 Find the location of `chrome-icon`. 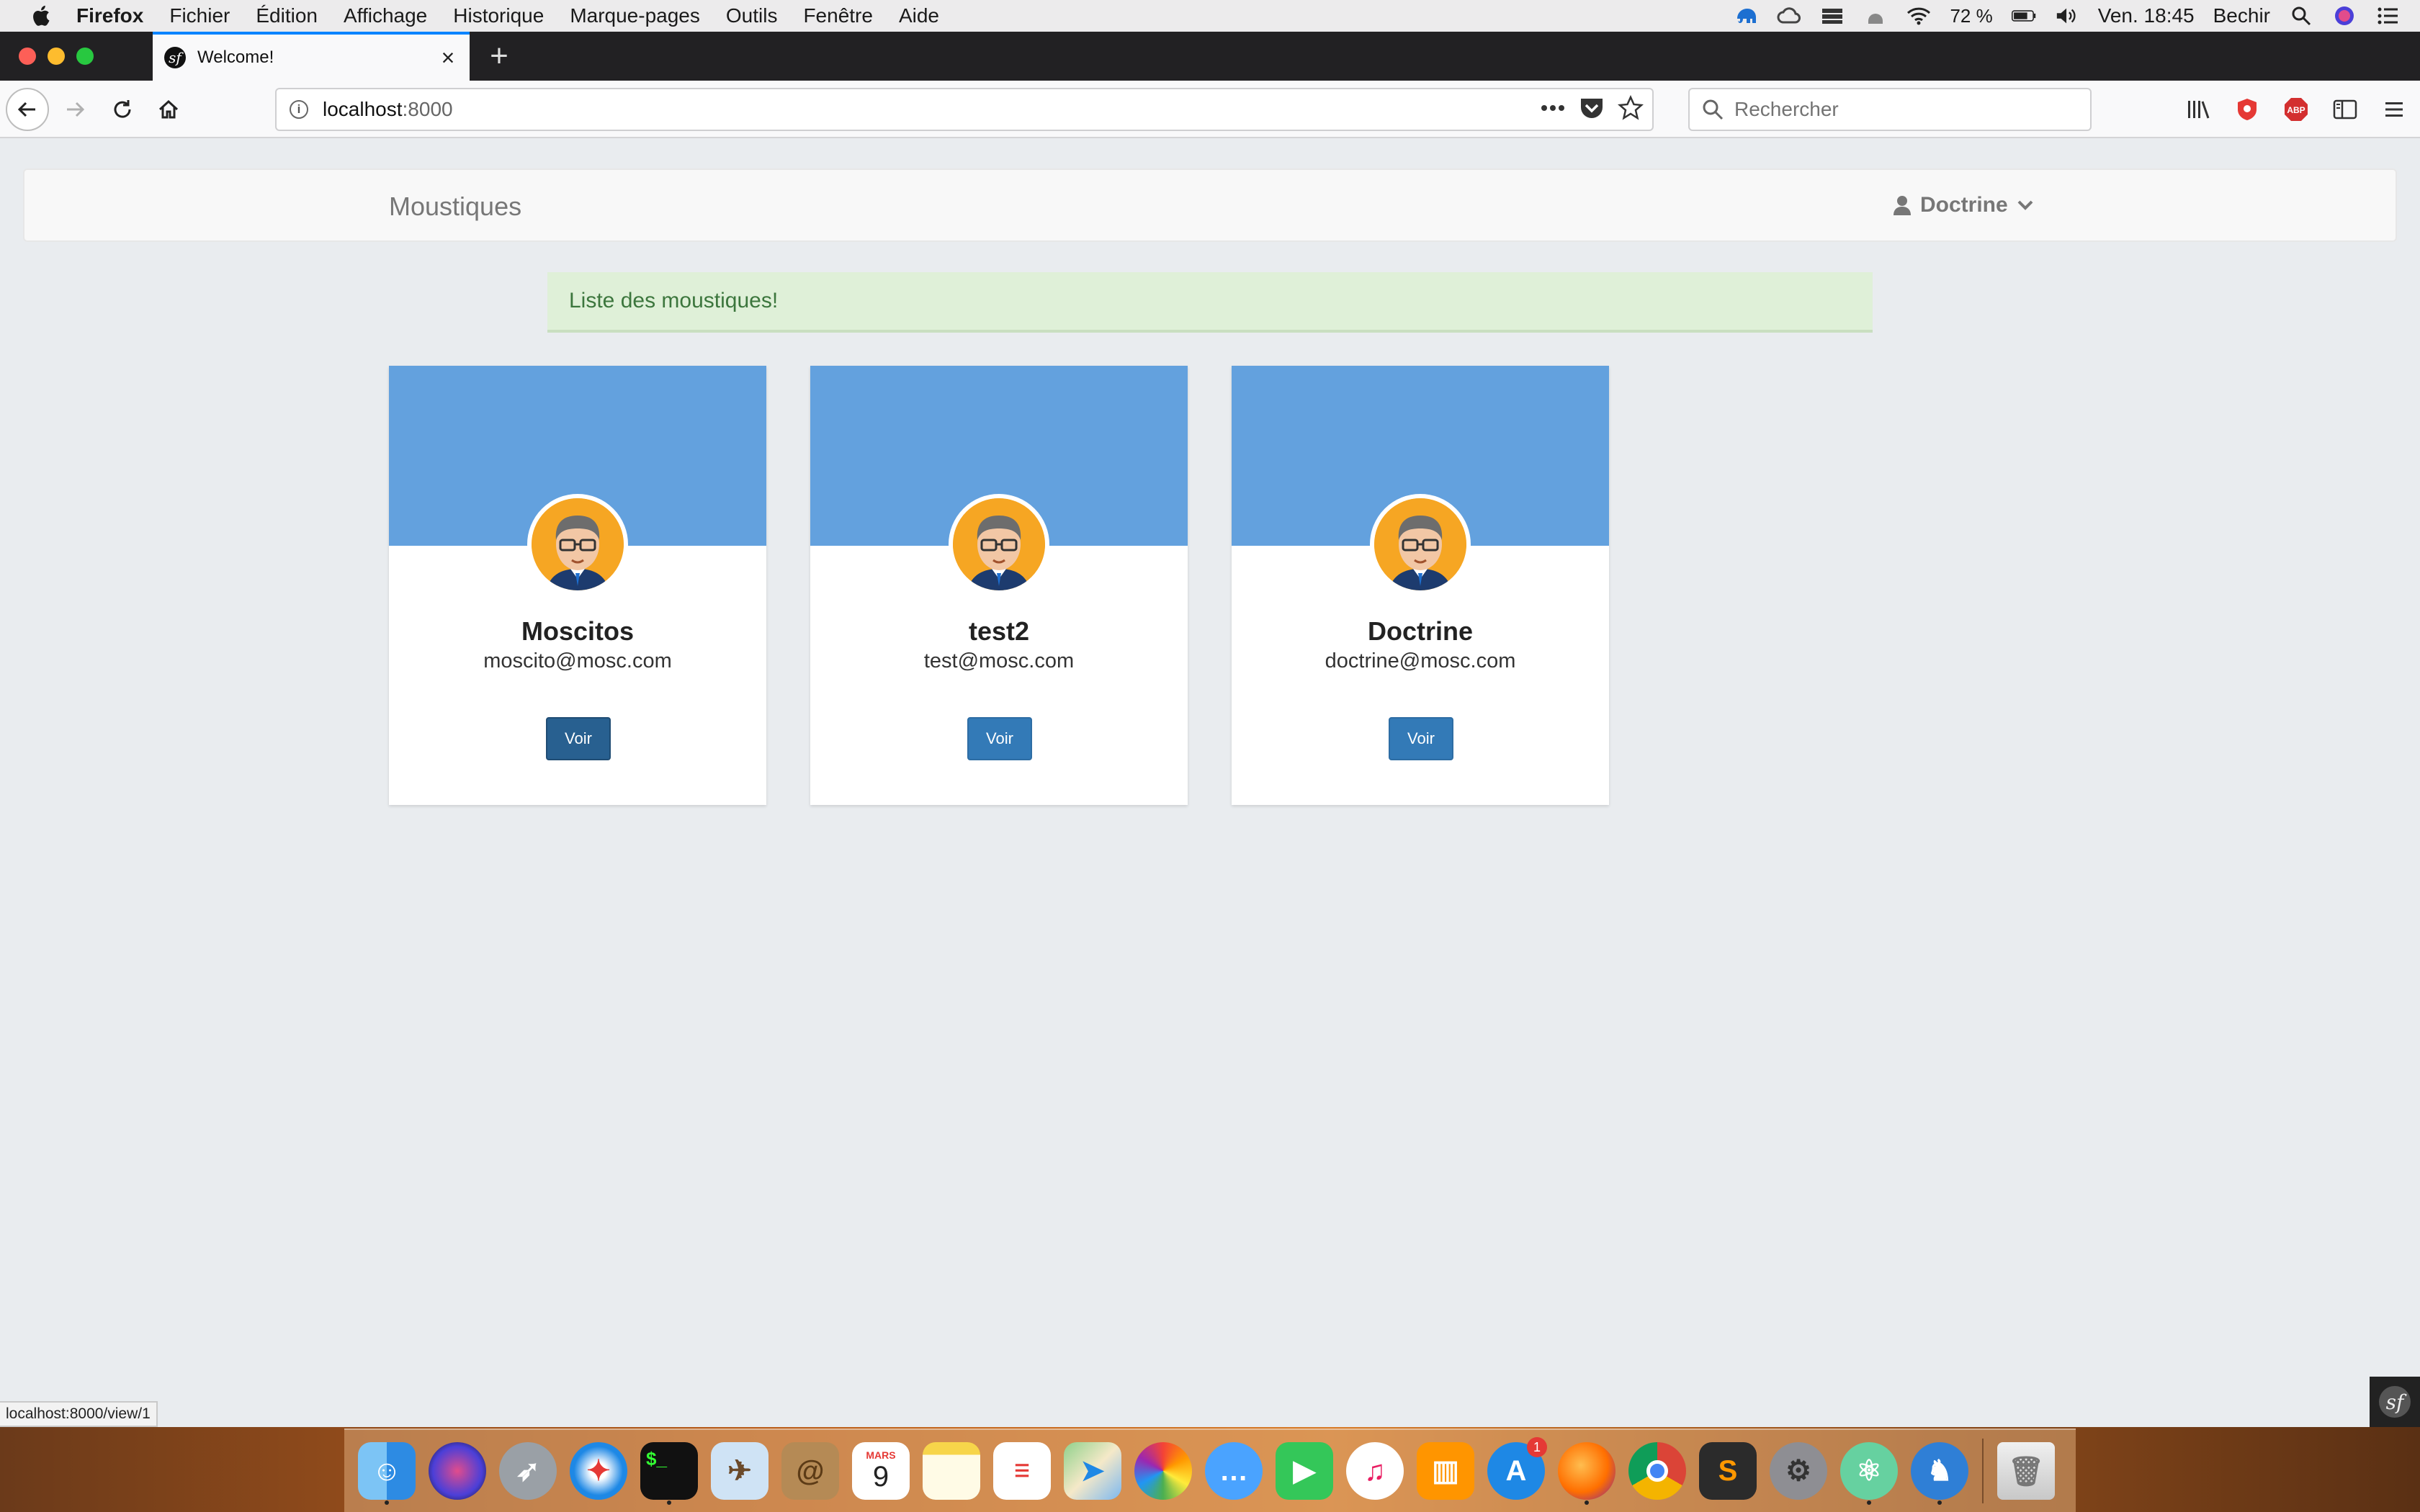

chrome-icon is located at coordinates (1657, 1471).